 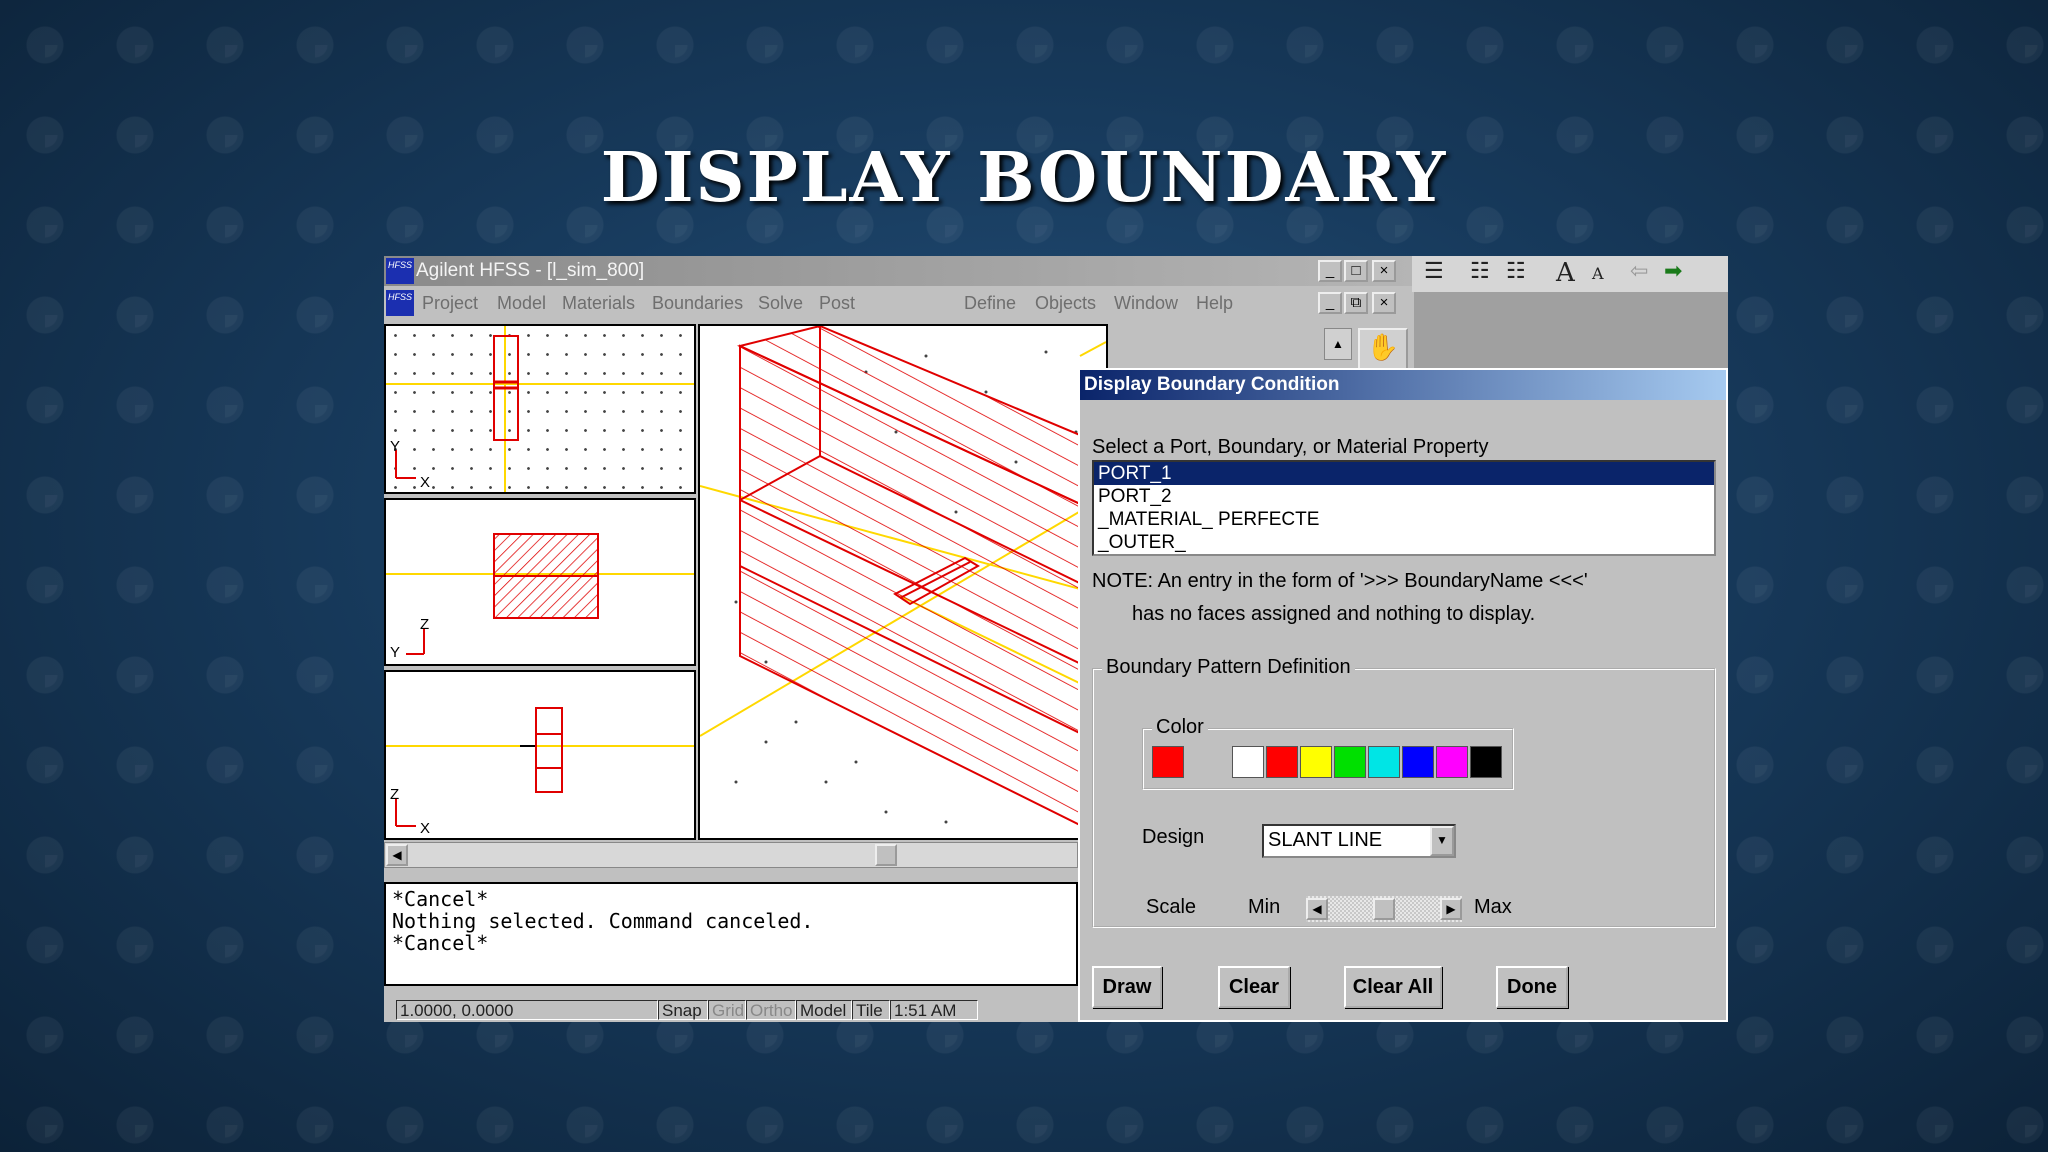 I want to click on menu-materials: Materials, so click(x=598, y=303).